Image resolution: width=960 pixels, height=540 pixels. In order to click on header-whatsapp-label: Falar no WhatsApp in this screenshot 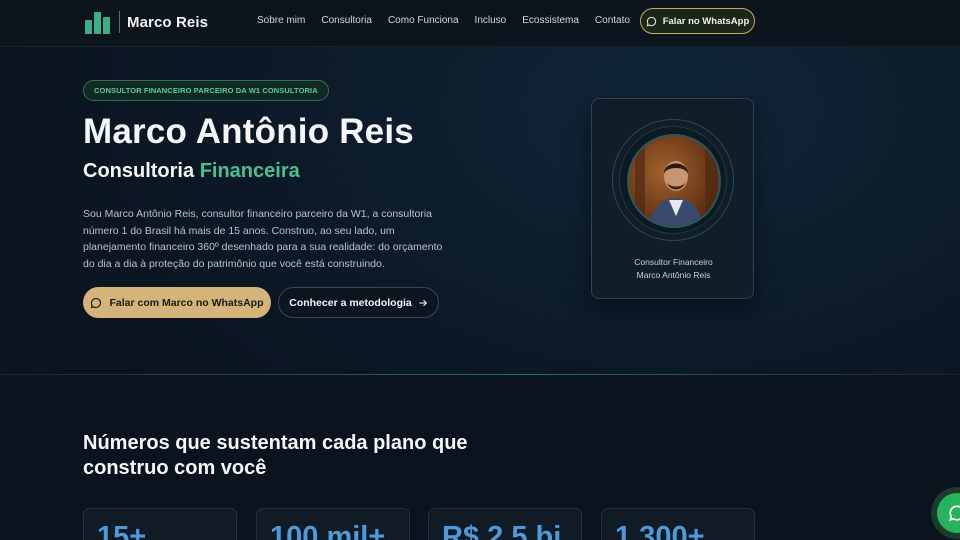, I will do `click(706, 21)`.